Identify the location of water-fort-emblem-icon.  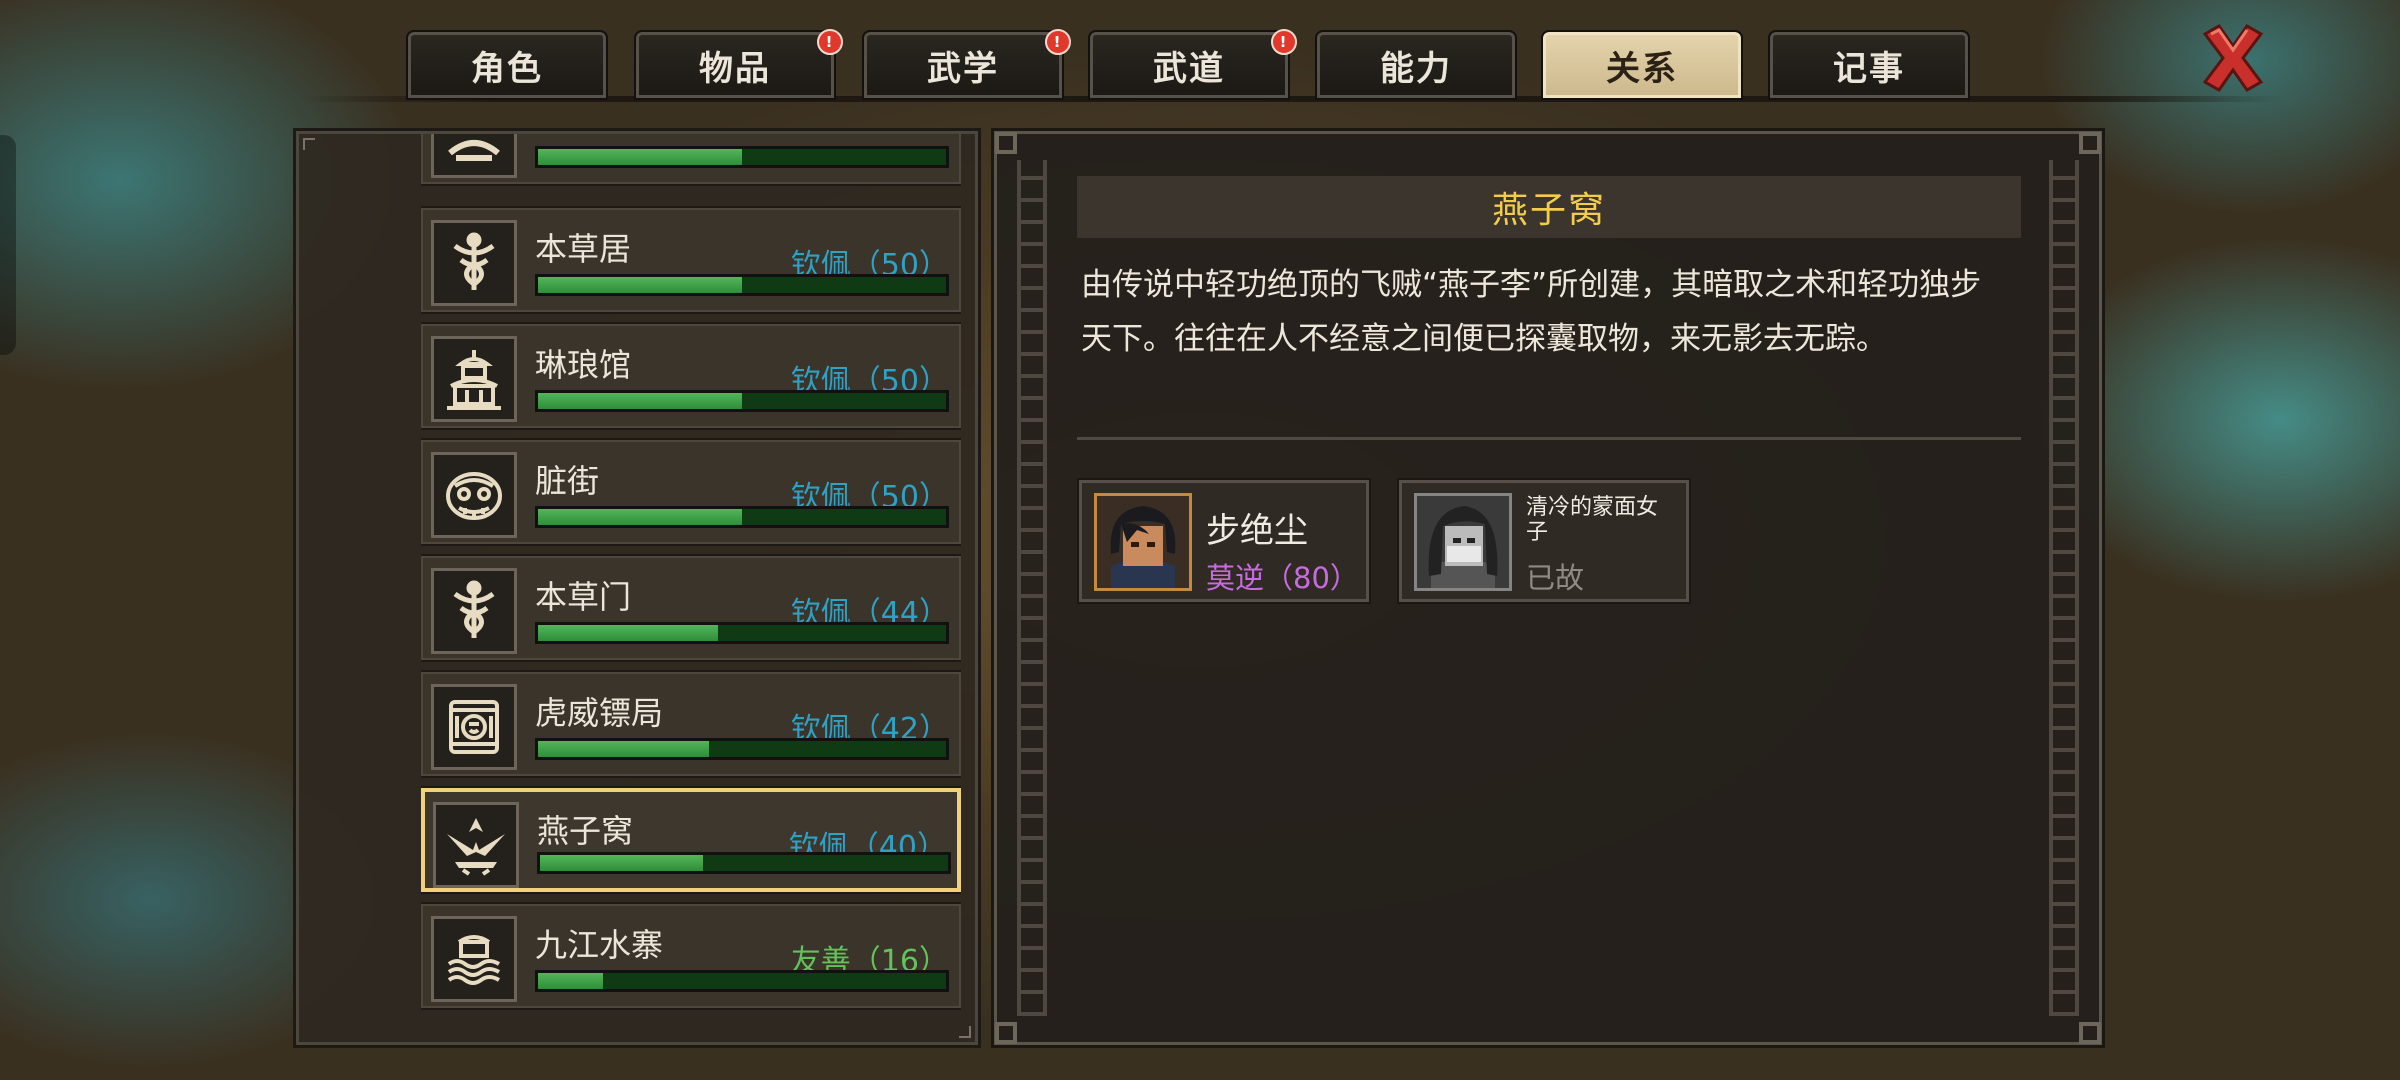
(474, 959).